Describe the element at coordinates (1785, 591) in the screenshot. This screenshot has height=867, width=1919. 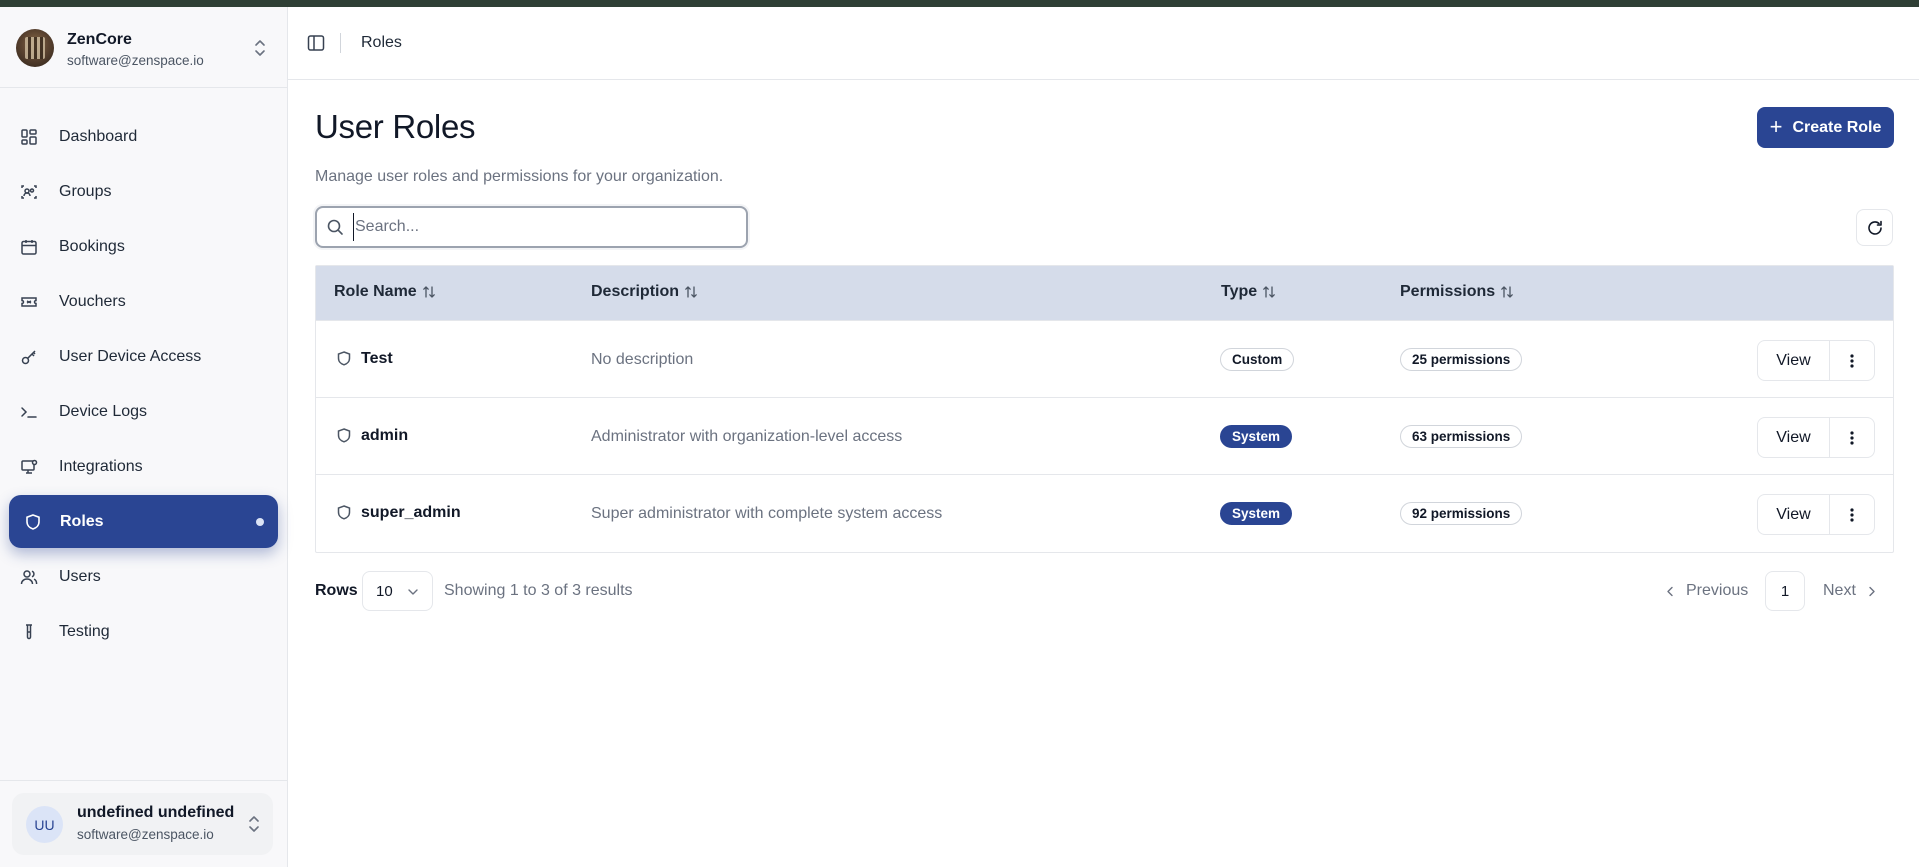
I see `page-number-button: 1` at that location.